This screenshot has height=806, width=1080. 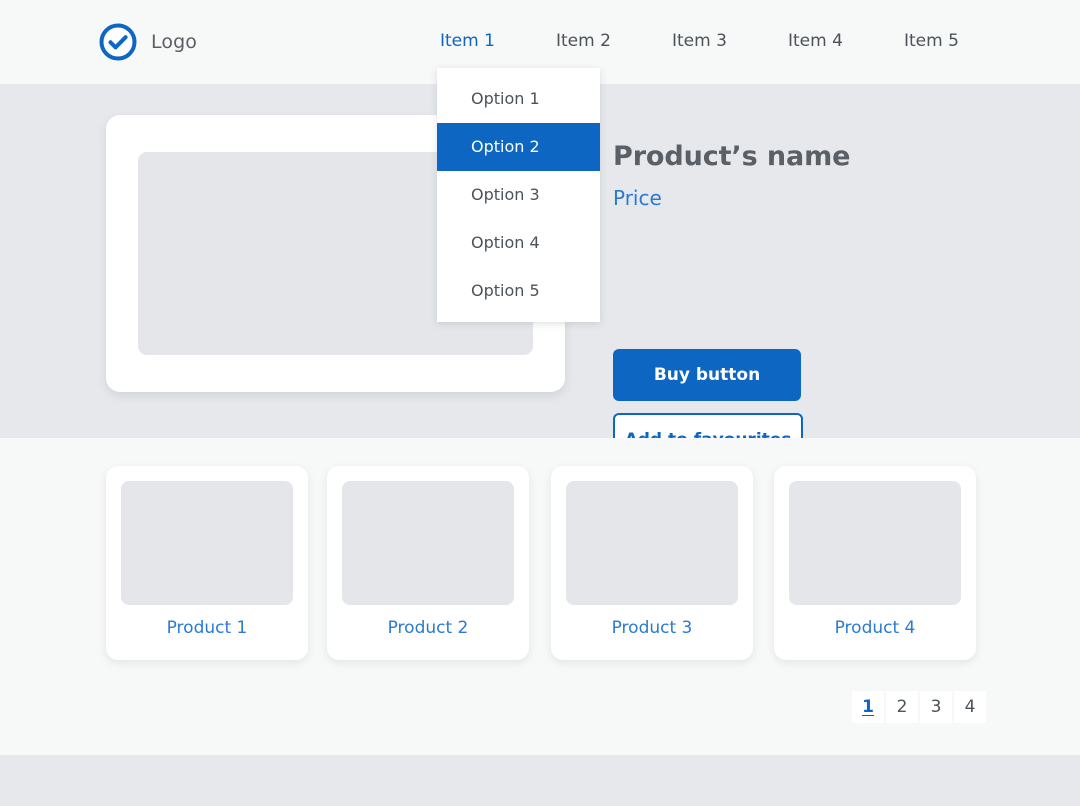 I want to click on product-card-1: Product 1, so click(x=207, y=563).